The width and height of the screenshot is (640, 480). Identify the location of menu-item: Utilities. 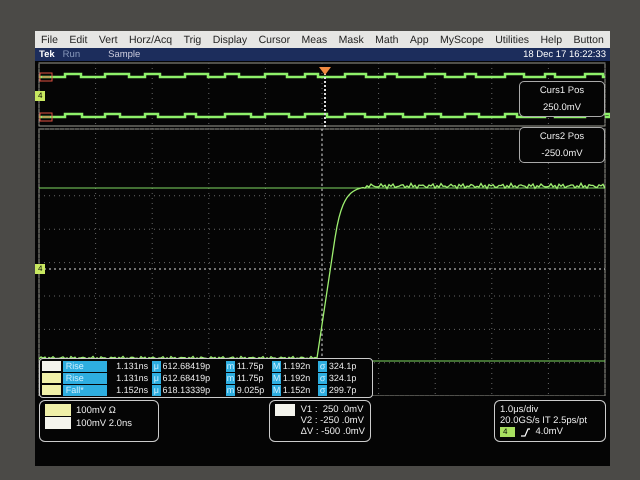
(512, 40).